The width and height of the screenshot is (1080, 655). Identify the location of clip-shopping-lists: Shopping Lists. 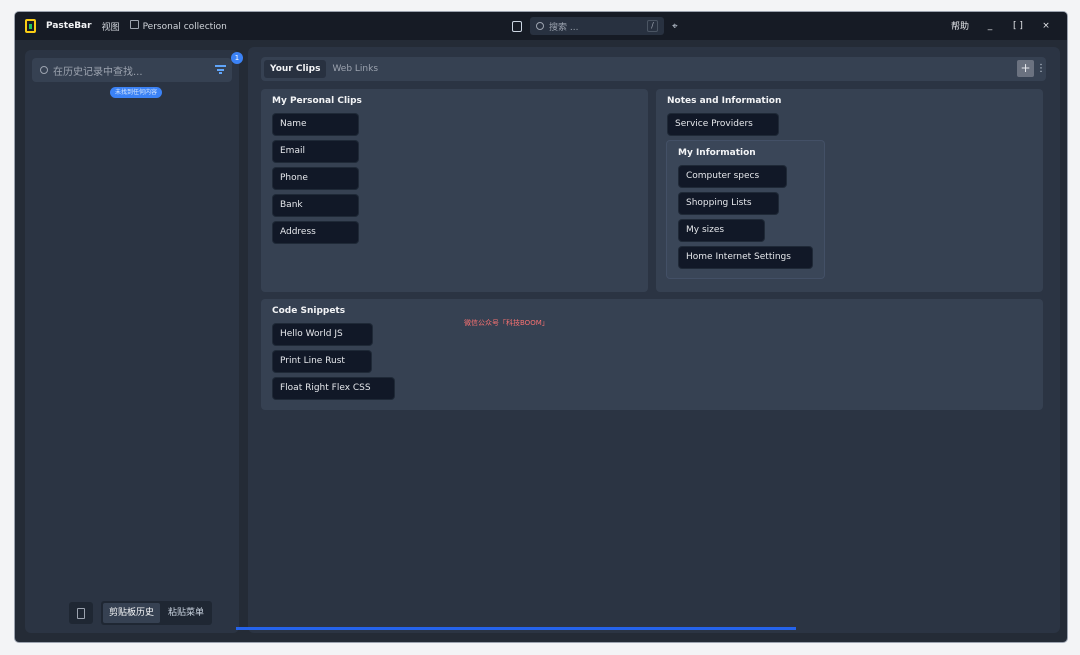
(728, 203).